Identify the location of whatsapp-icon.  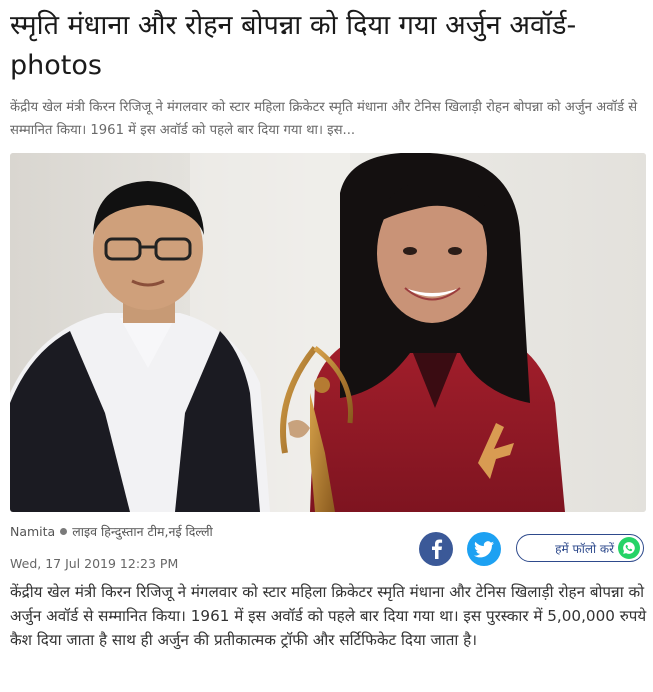
(629, 548).